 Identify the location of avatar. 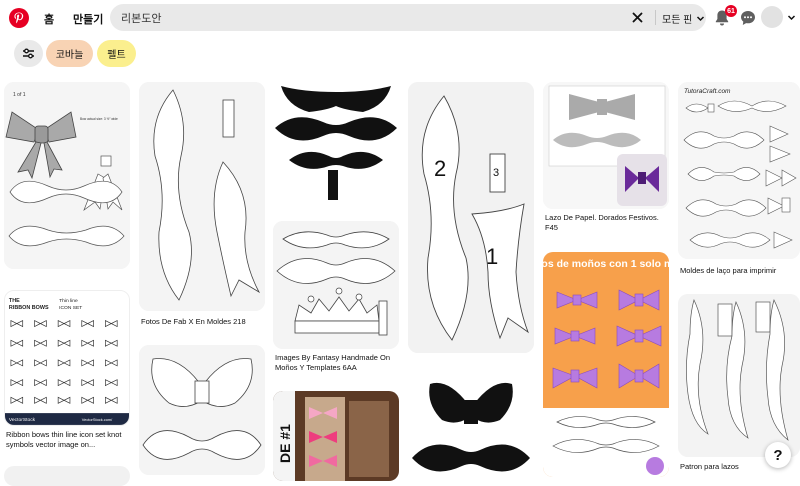
(772, 17).